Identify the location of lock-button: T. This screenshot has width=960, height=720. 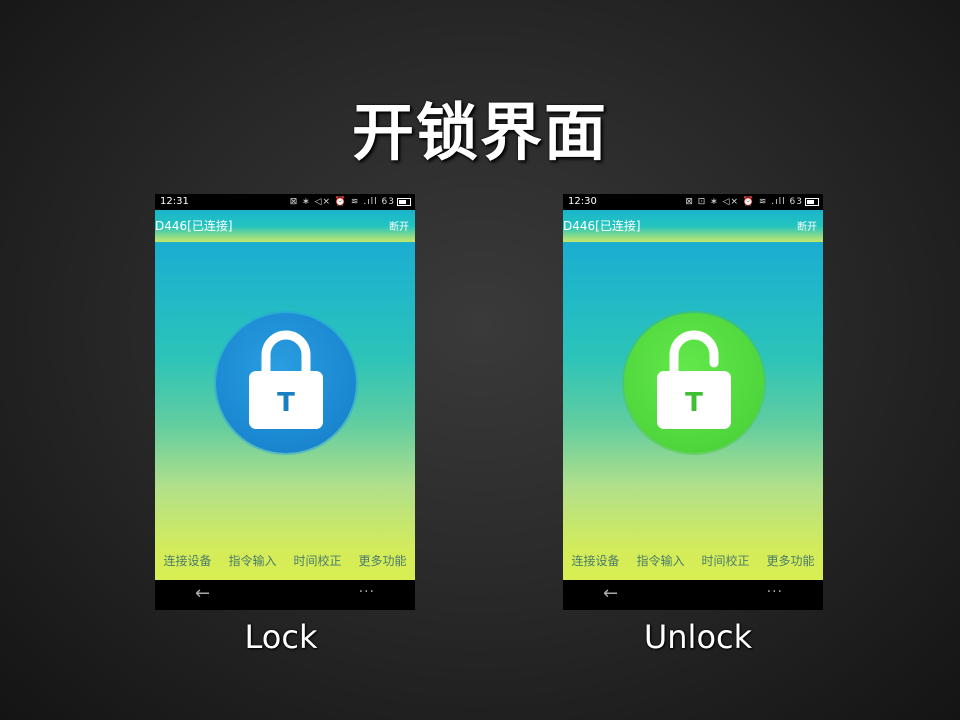
(286, 383).